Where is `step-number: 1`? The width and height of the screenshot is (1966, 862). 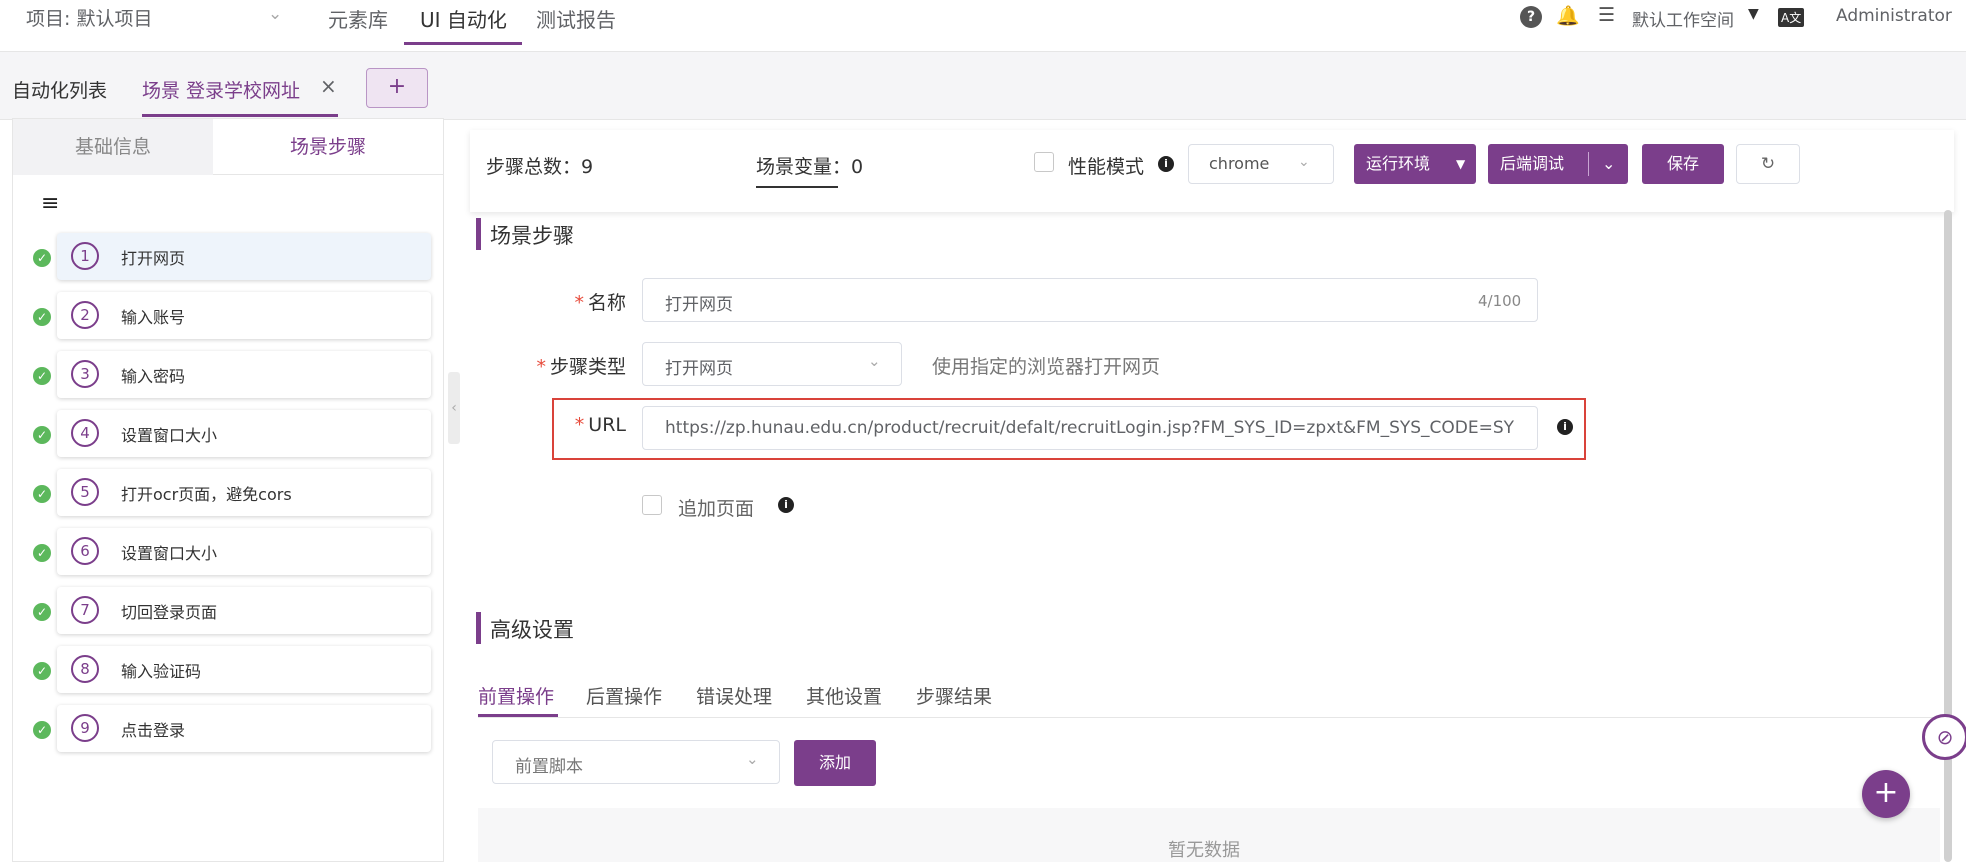
step-number: 1 is located at coordinates (85, 256).